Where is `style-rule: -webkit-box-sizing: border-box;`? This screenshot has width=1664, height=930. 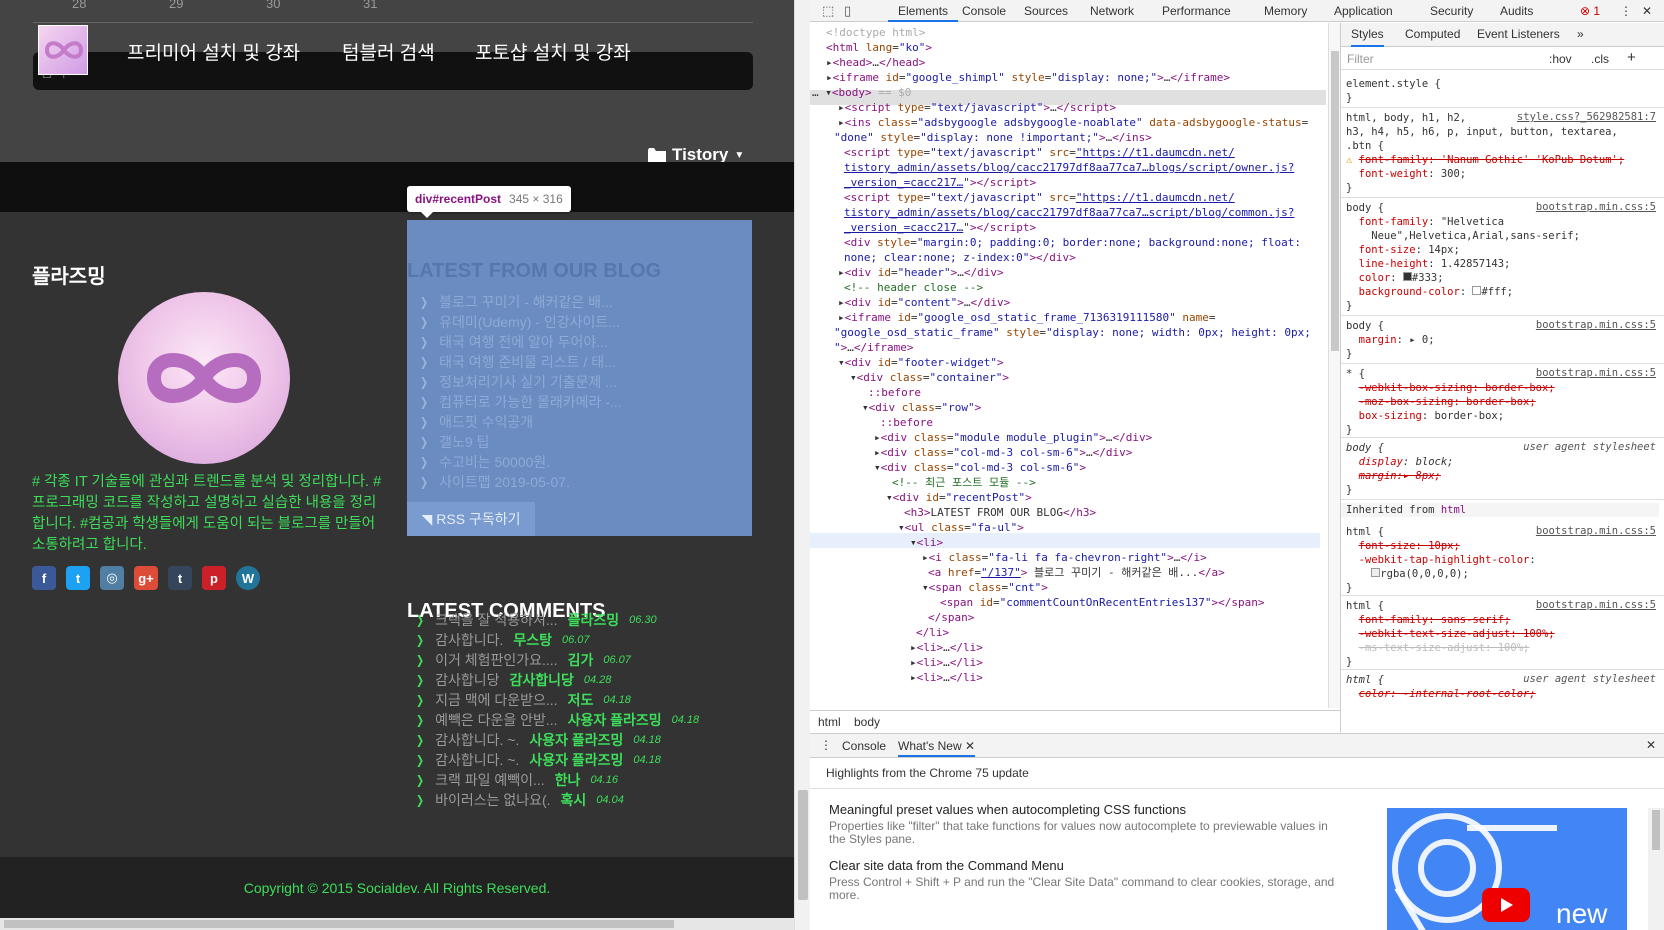
style-rule: -webkit-box-sizing: border-box; is located at coordinates (1450, 388).